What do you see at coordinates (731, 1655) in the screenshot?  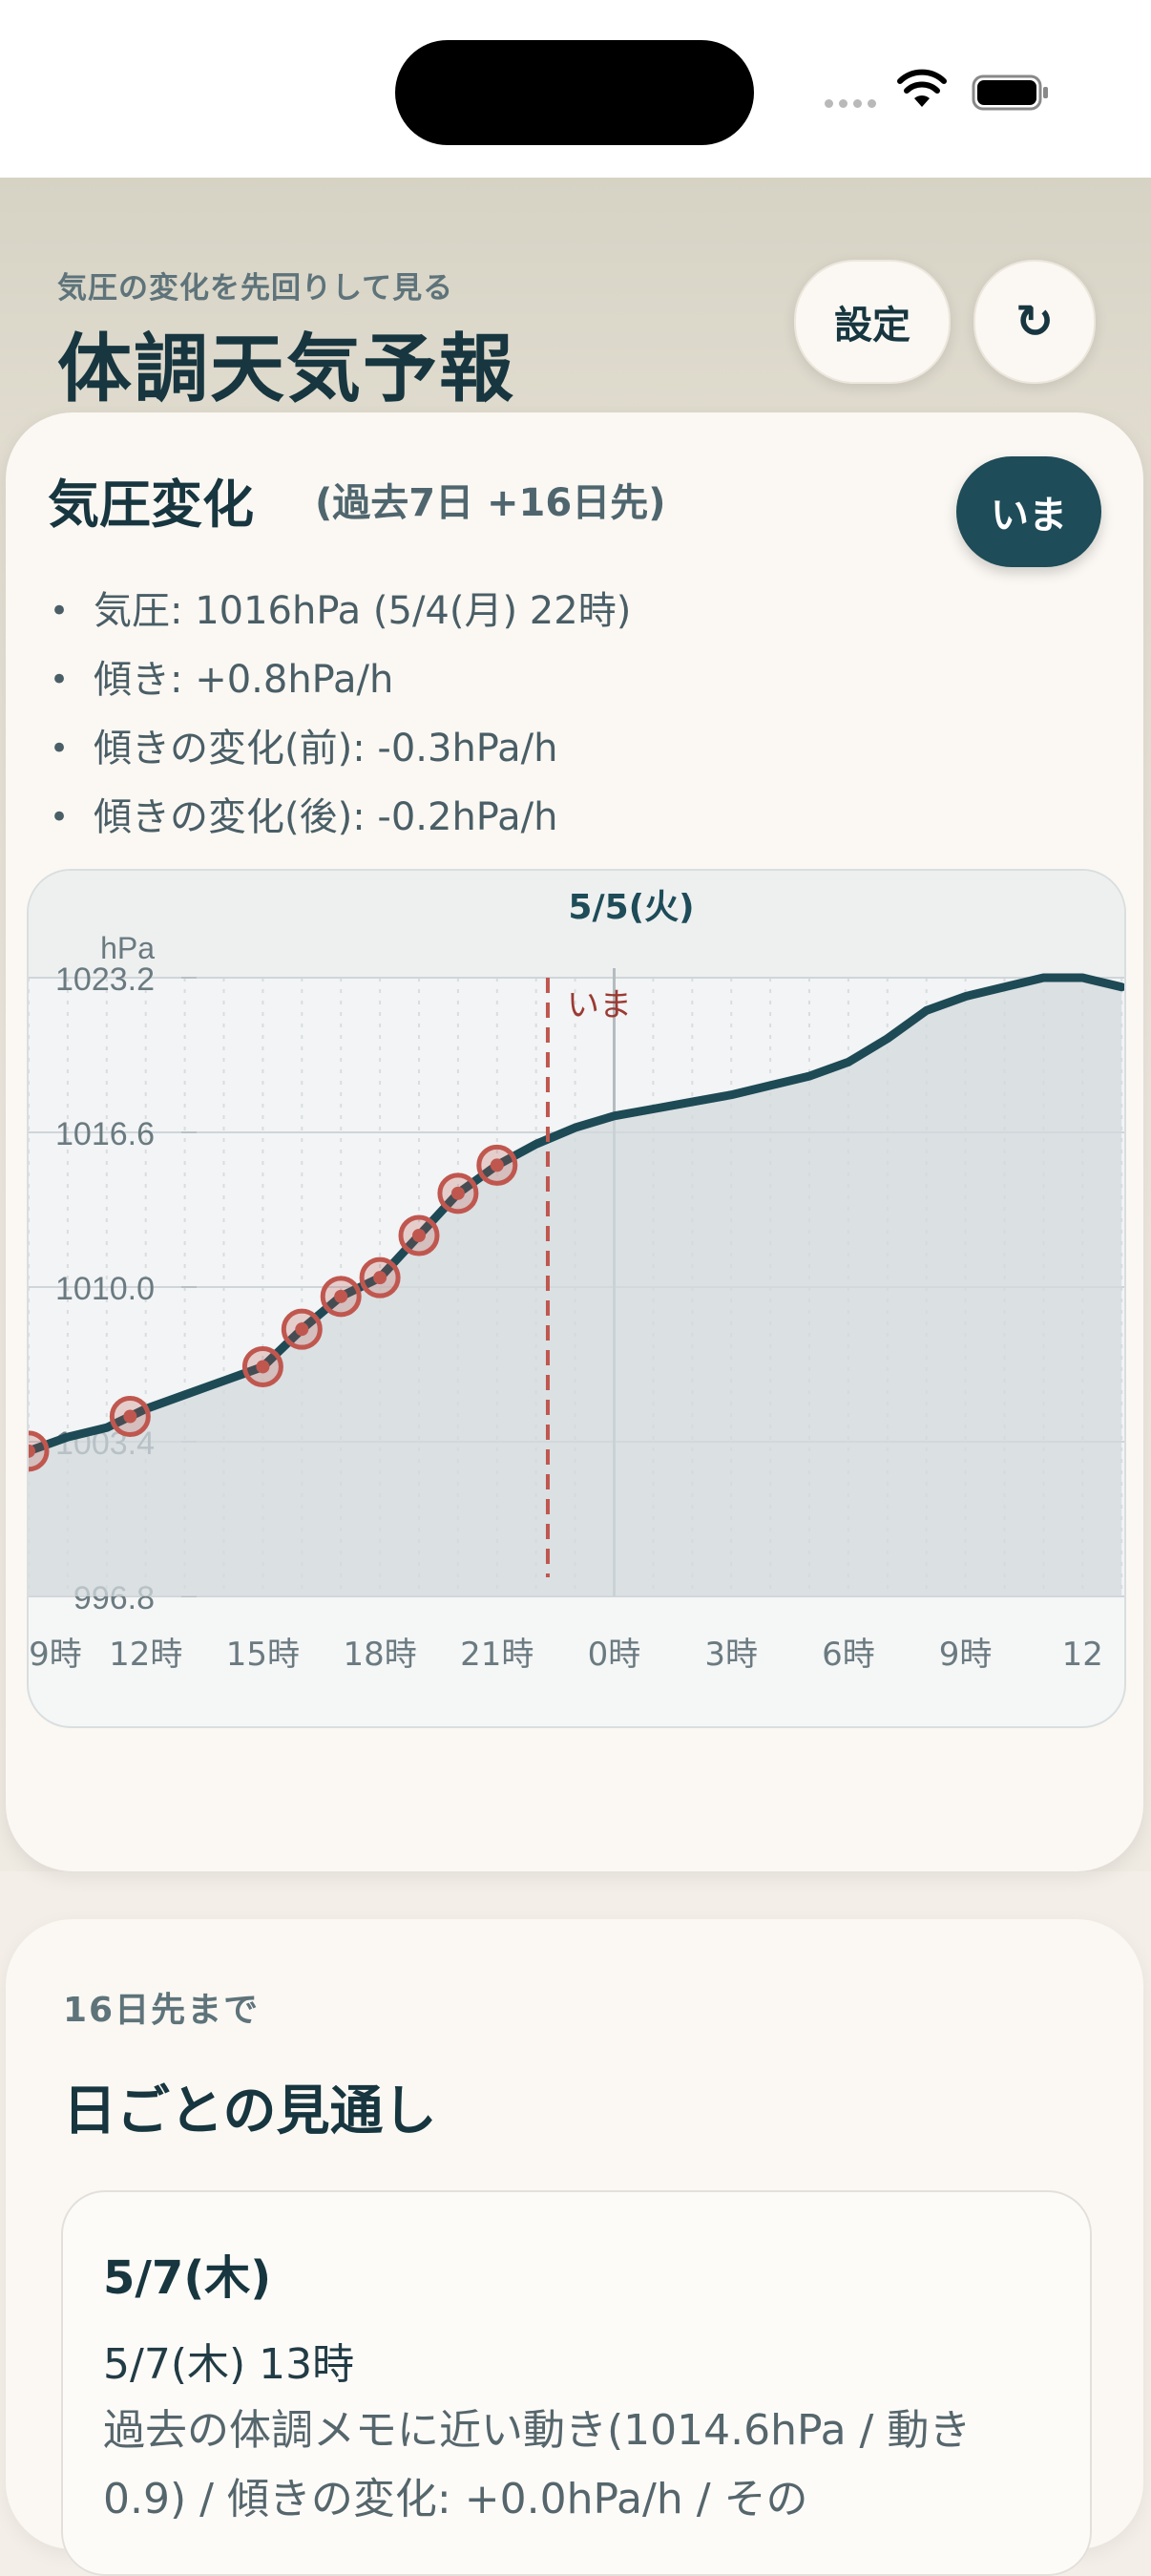 I see `x-tick-label: 3時` at bounding box center [731, 1655].